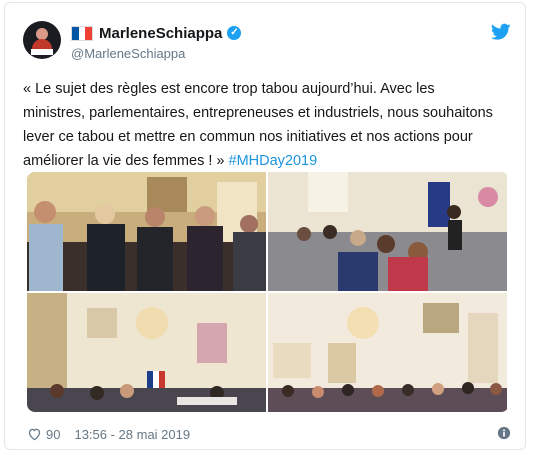 Image resolution: width=535 pixels, height=455 pixels. Describe the element at coordinates (156, 53) in the screenshot. I see `handle: @MarleneSchiappa` at that location.